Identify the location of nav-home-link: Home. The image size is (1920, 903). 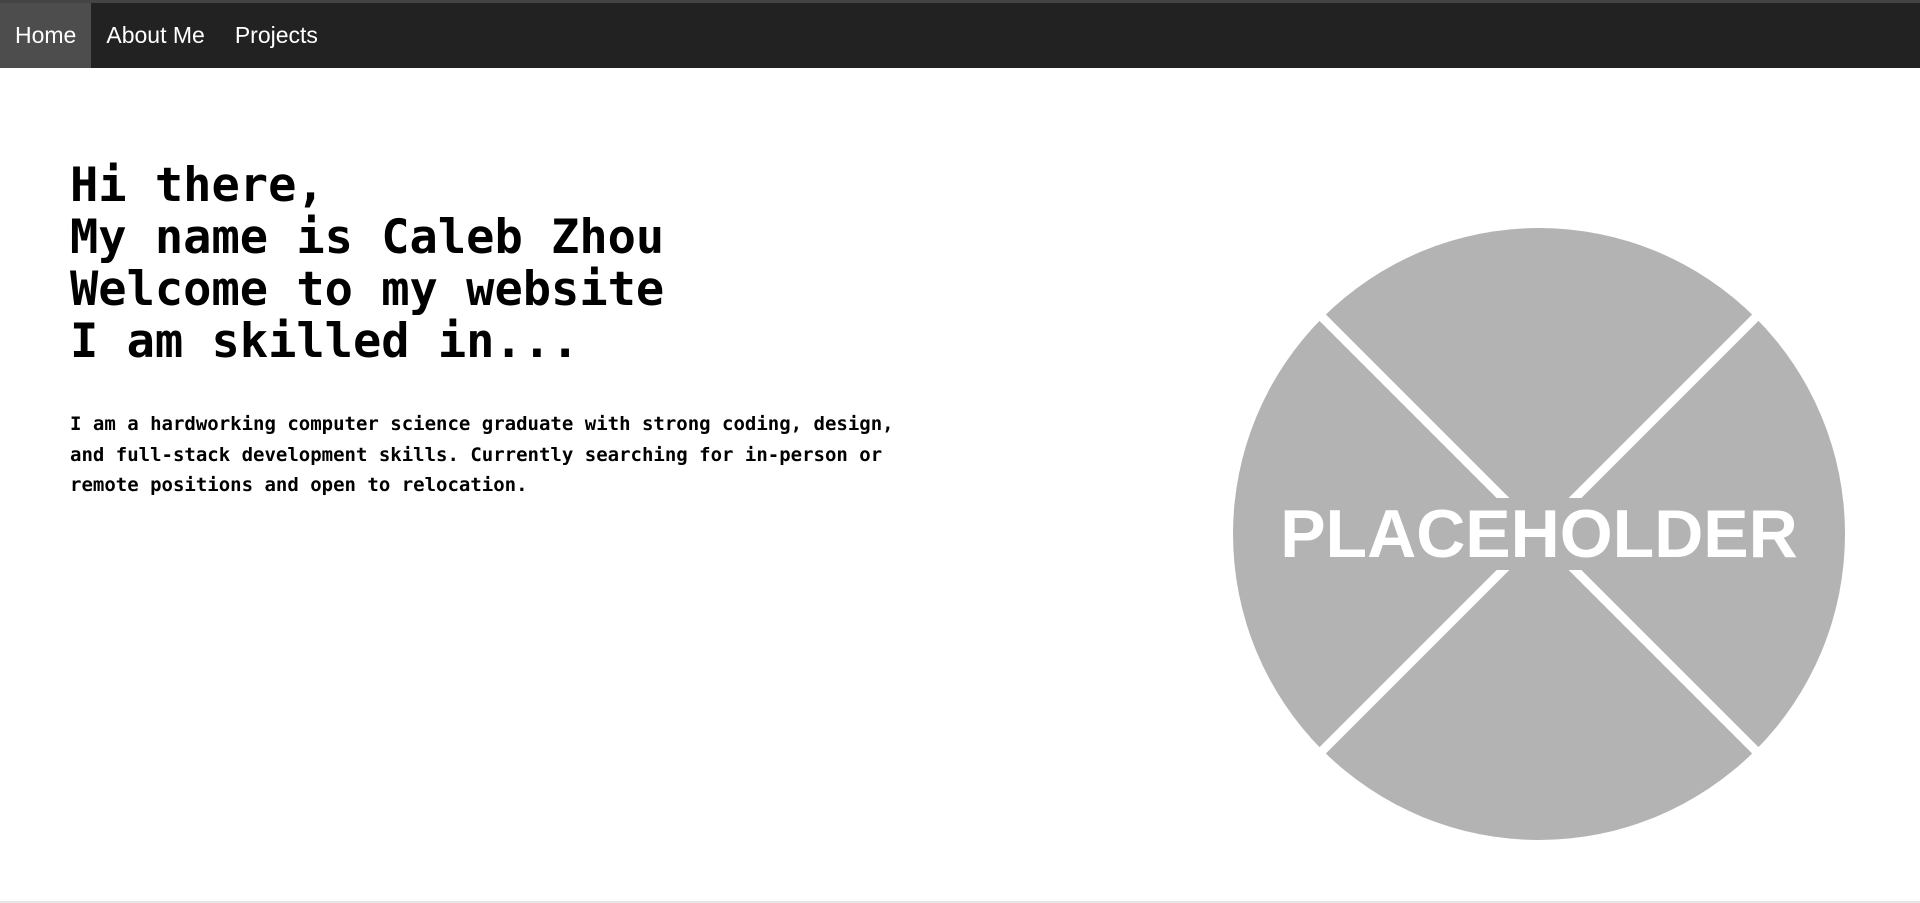
(46, 35).